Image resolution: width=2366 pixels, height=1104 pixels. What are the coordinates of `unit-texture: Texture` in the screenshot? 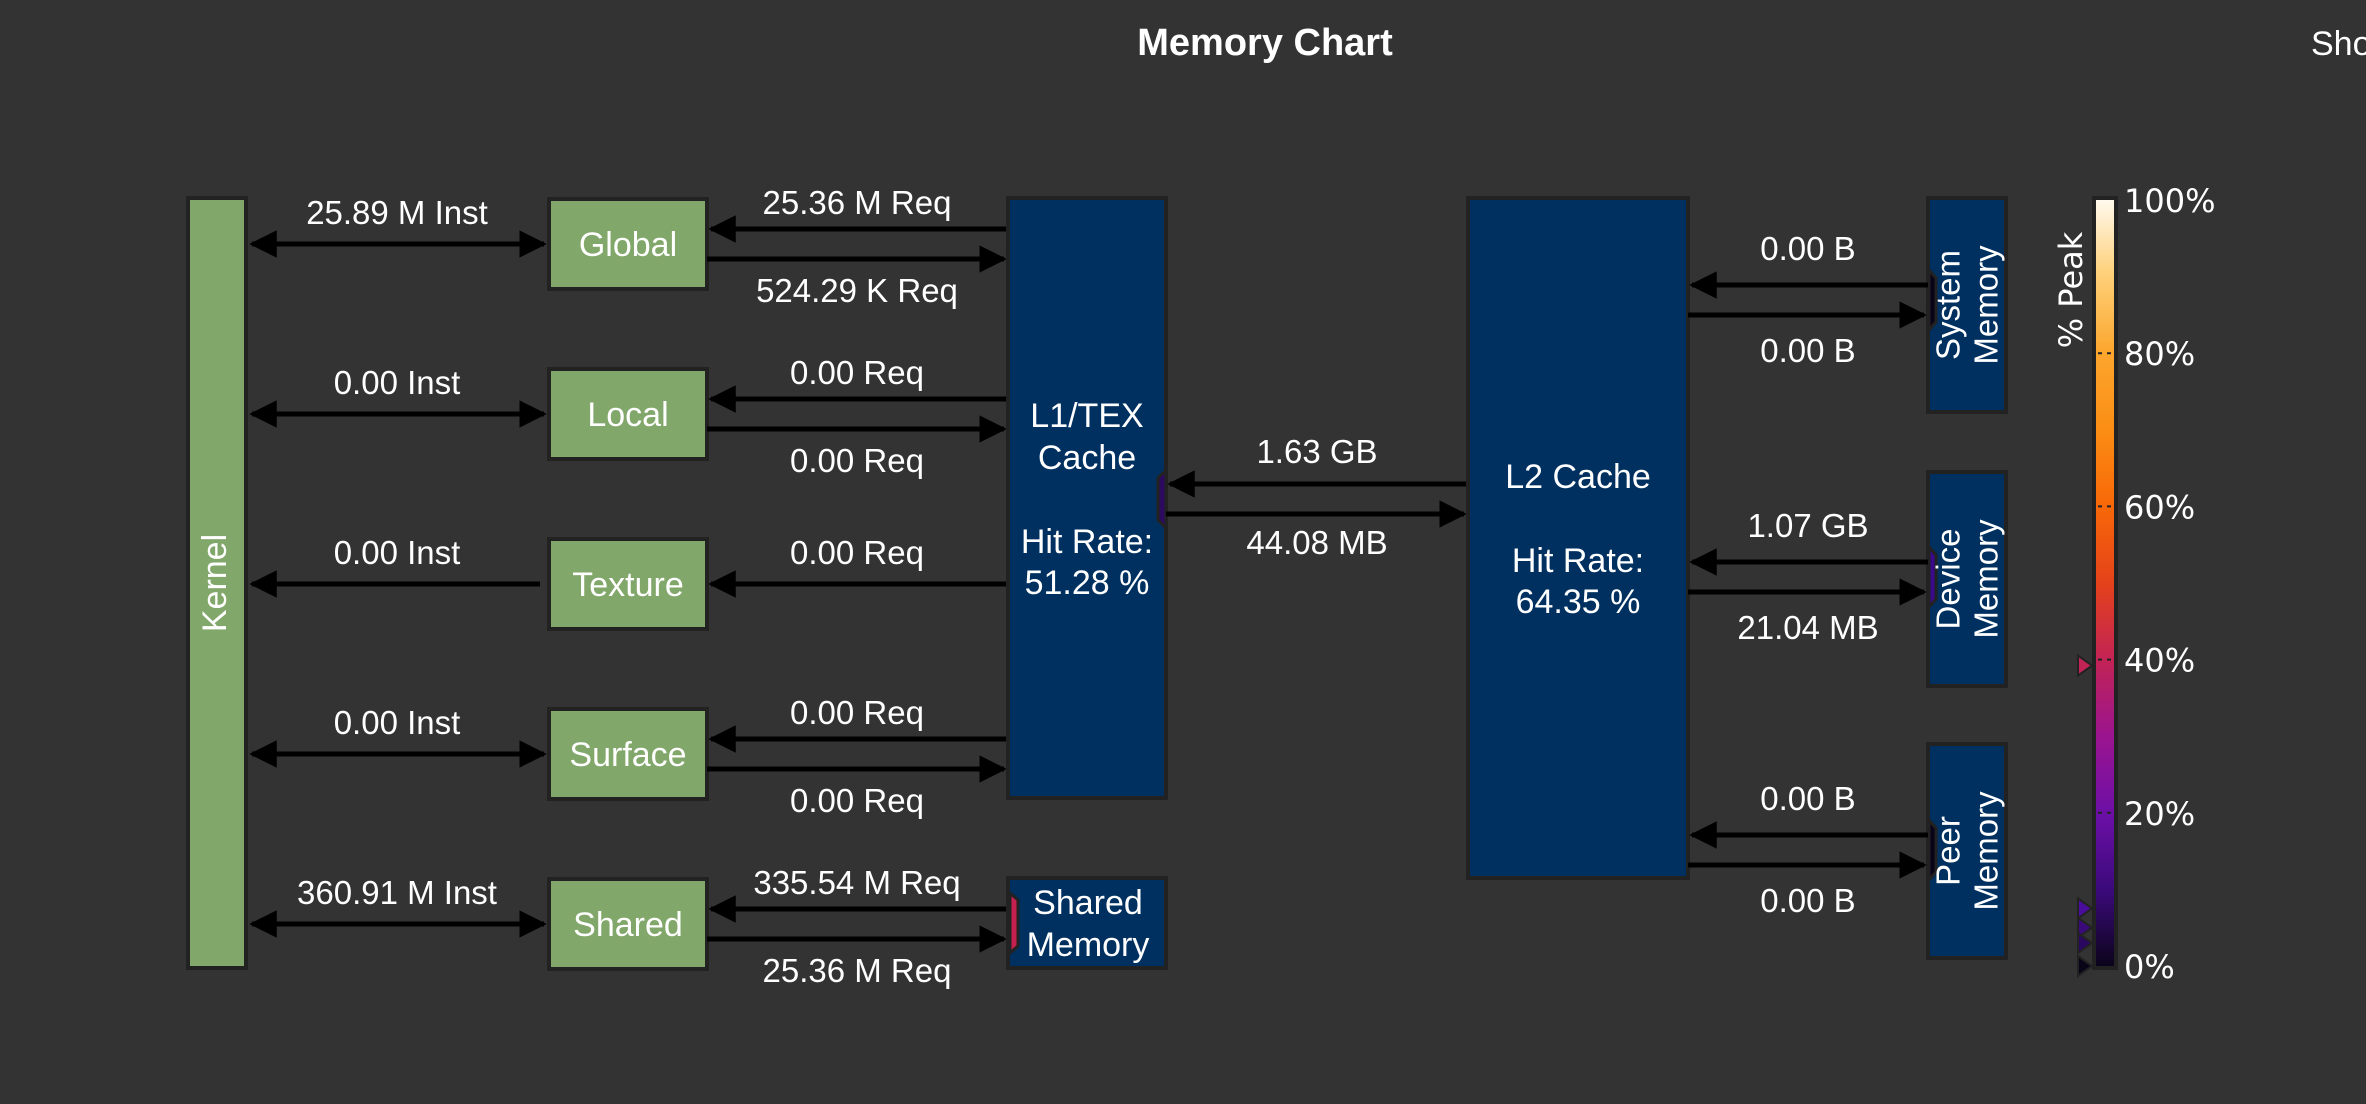 It's located at (628, 584).